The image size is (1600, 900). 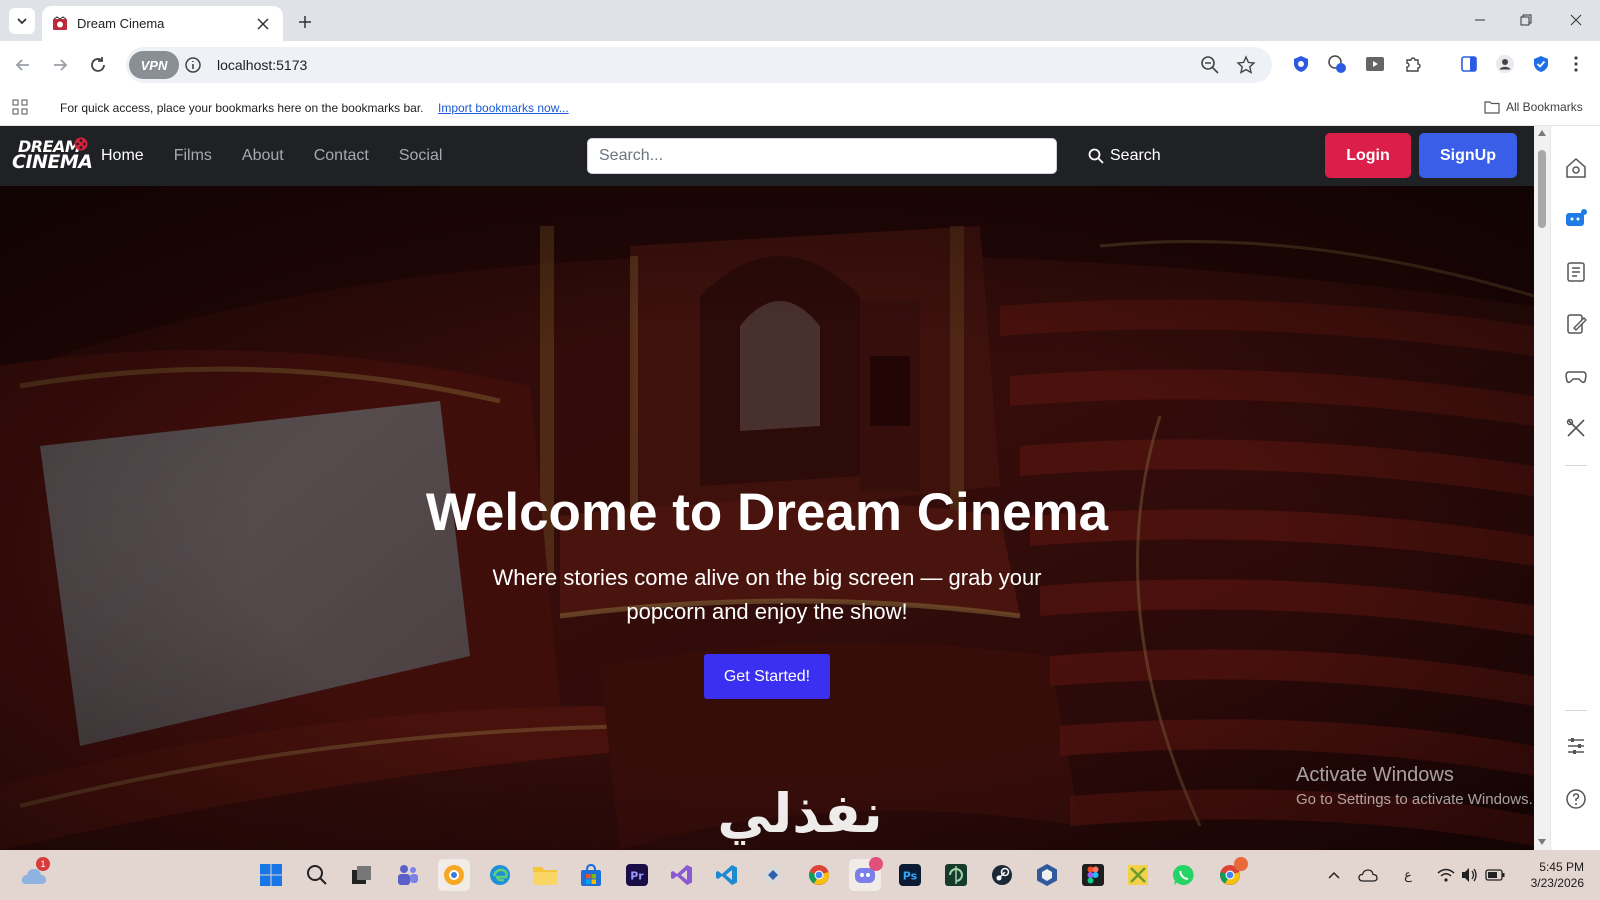 I want to click on back-button, so click(x=23, y=65).